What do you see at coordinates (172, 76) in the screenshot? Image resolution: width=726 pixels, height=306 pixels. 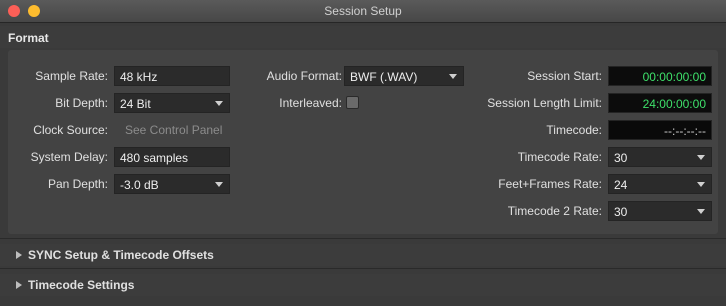 I see `sample-rate-field: 48 kHz` at bounding box center [172, 76].